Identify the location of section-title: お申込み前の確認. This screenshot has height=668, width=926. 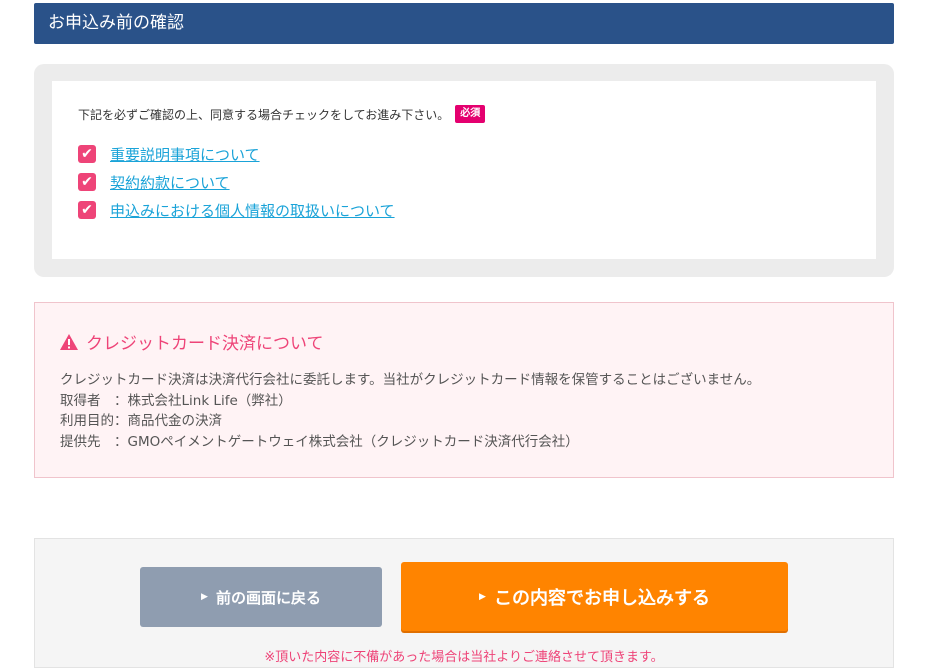
(116, 23).